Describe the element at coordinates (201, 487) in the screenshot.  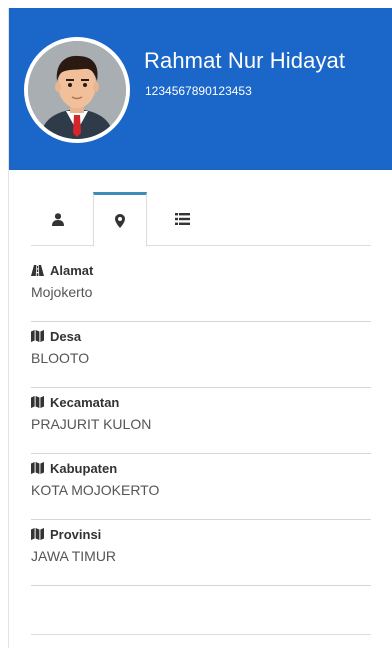
I see `list-item-kabupaten: Kabupaten KOTA MOJOKERTO` at that location.